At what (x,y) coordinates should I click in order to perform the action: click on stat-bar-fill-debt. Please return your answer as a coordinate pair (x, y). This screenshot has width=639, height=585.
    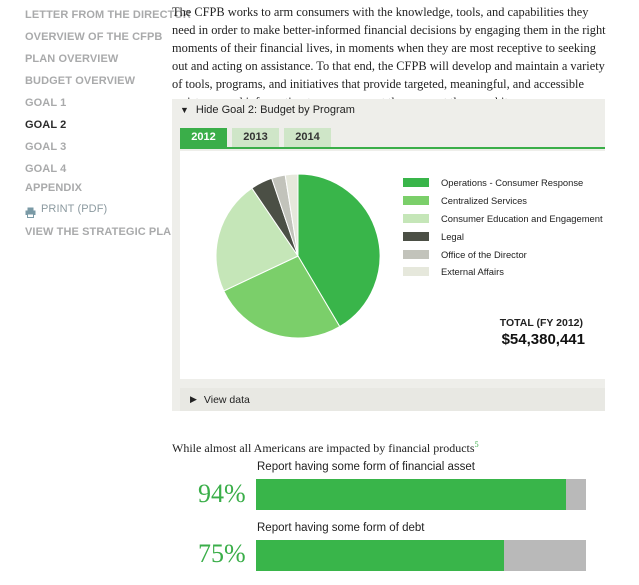
    Looking at the image, I should click on (380, 555).